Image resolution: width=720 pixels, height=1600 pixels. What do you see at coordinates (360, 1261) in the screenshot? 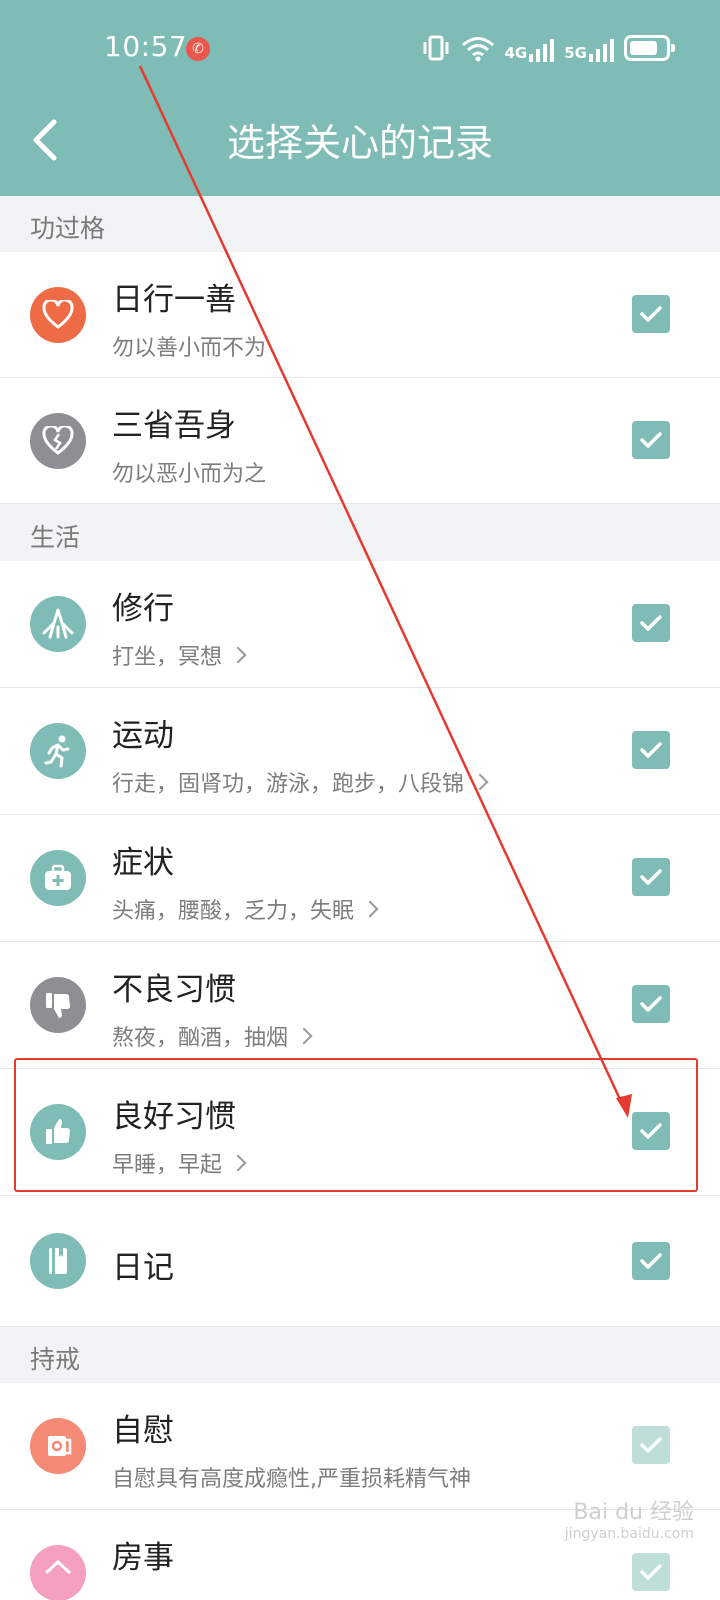
I see `list-item-riji: 日记` at bounding box center [360, 1261].